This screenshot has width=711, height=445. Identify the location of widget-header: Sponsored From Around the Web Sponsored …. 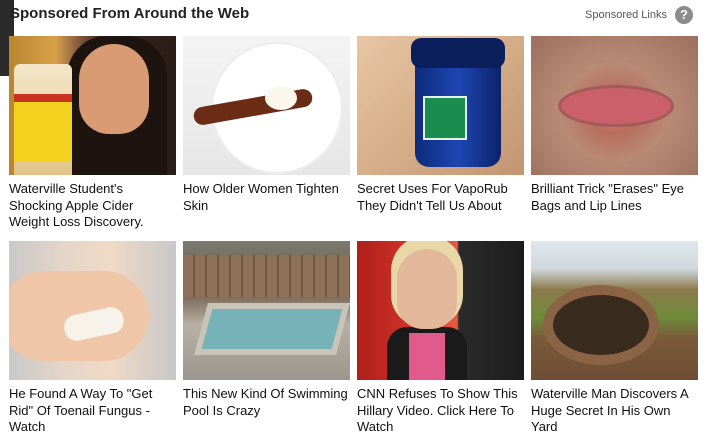
(351, 15).